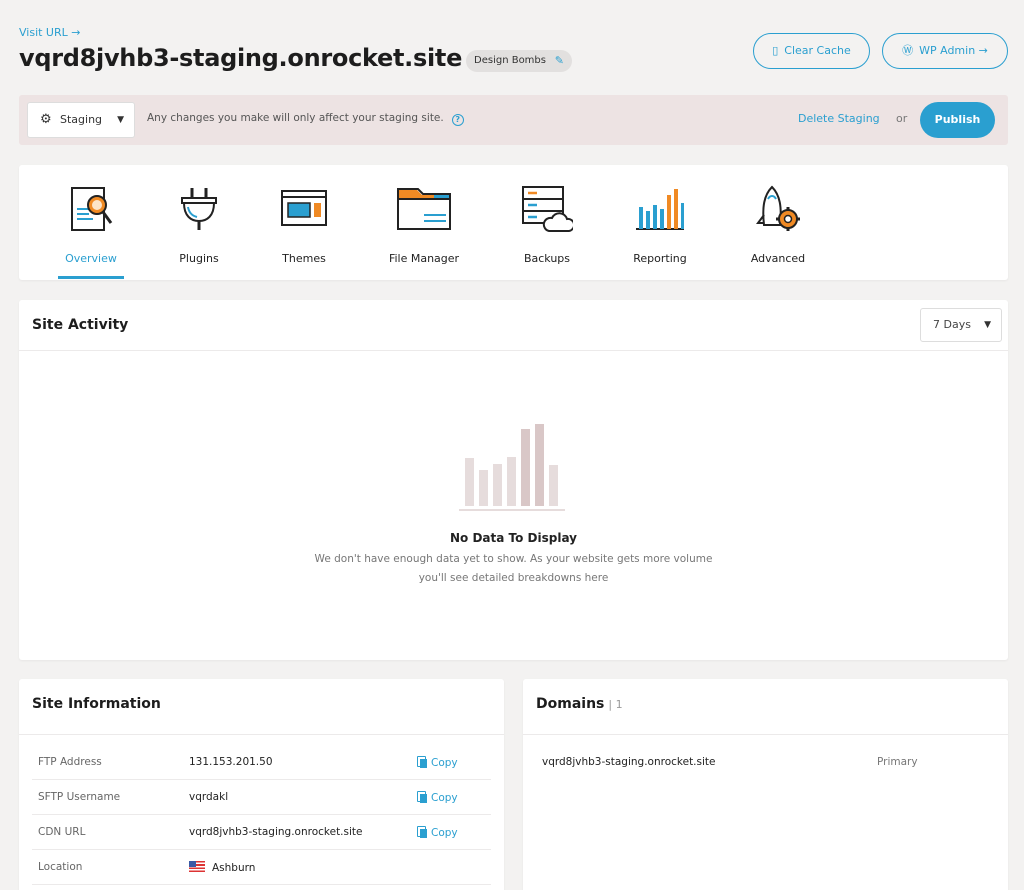 This screenshot has height=890, width=1024. Describe the element at coordinates (424, 258) in the screenshot. I see `tab-file-manager-label: File Manager` at that location.